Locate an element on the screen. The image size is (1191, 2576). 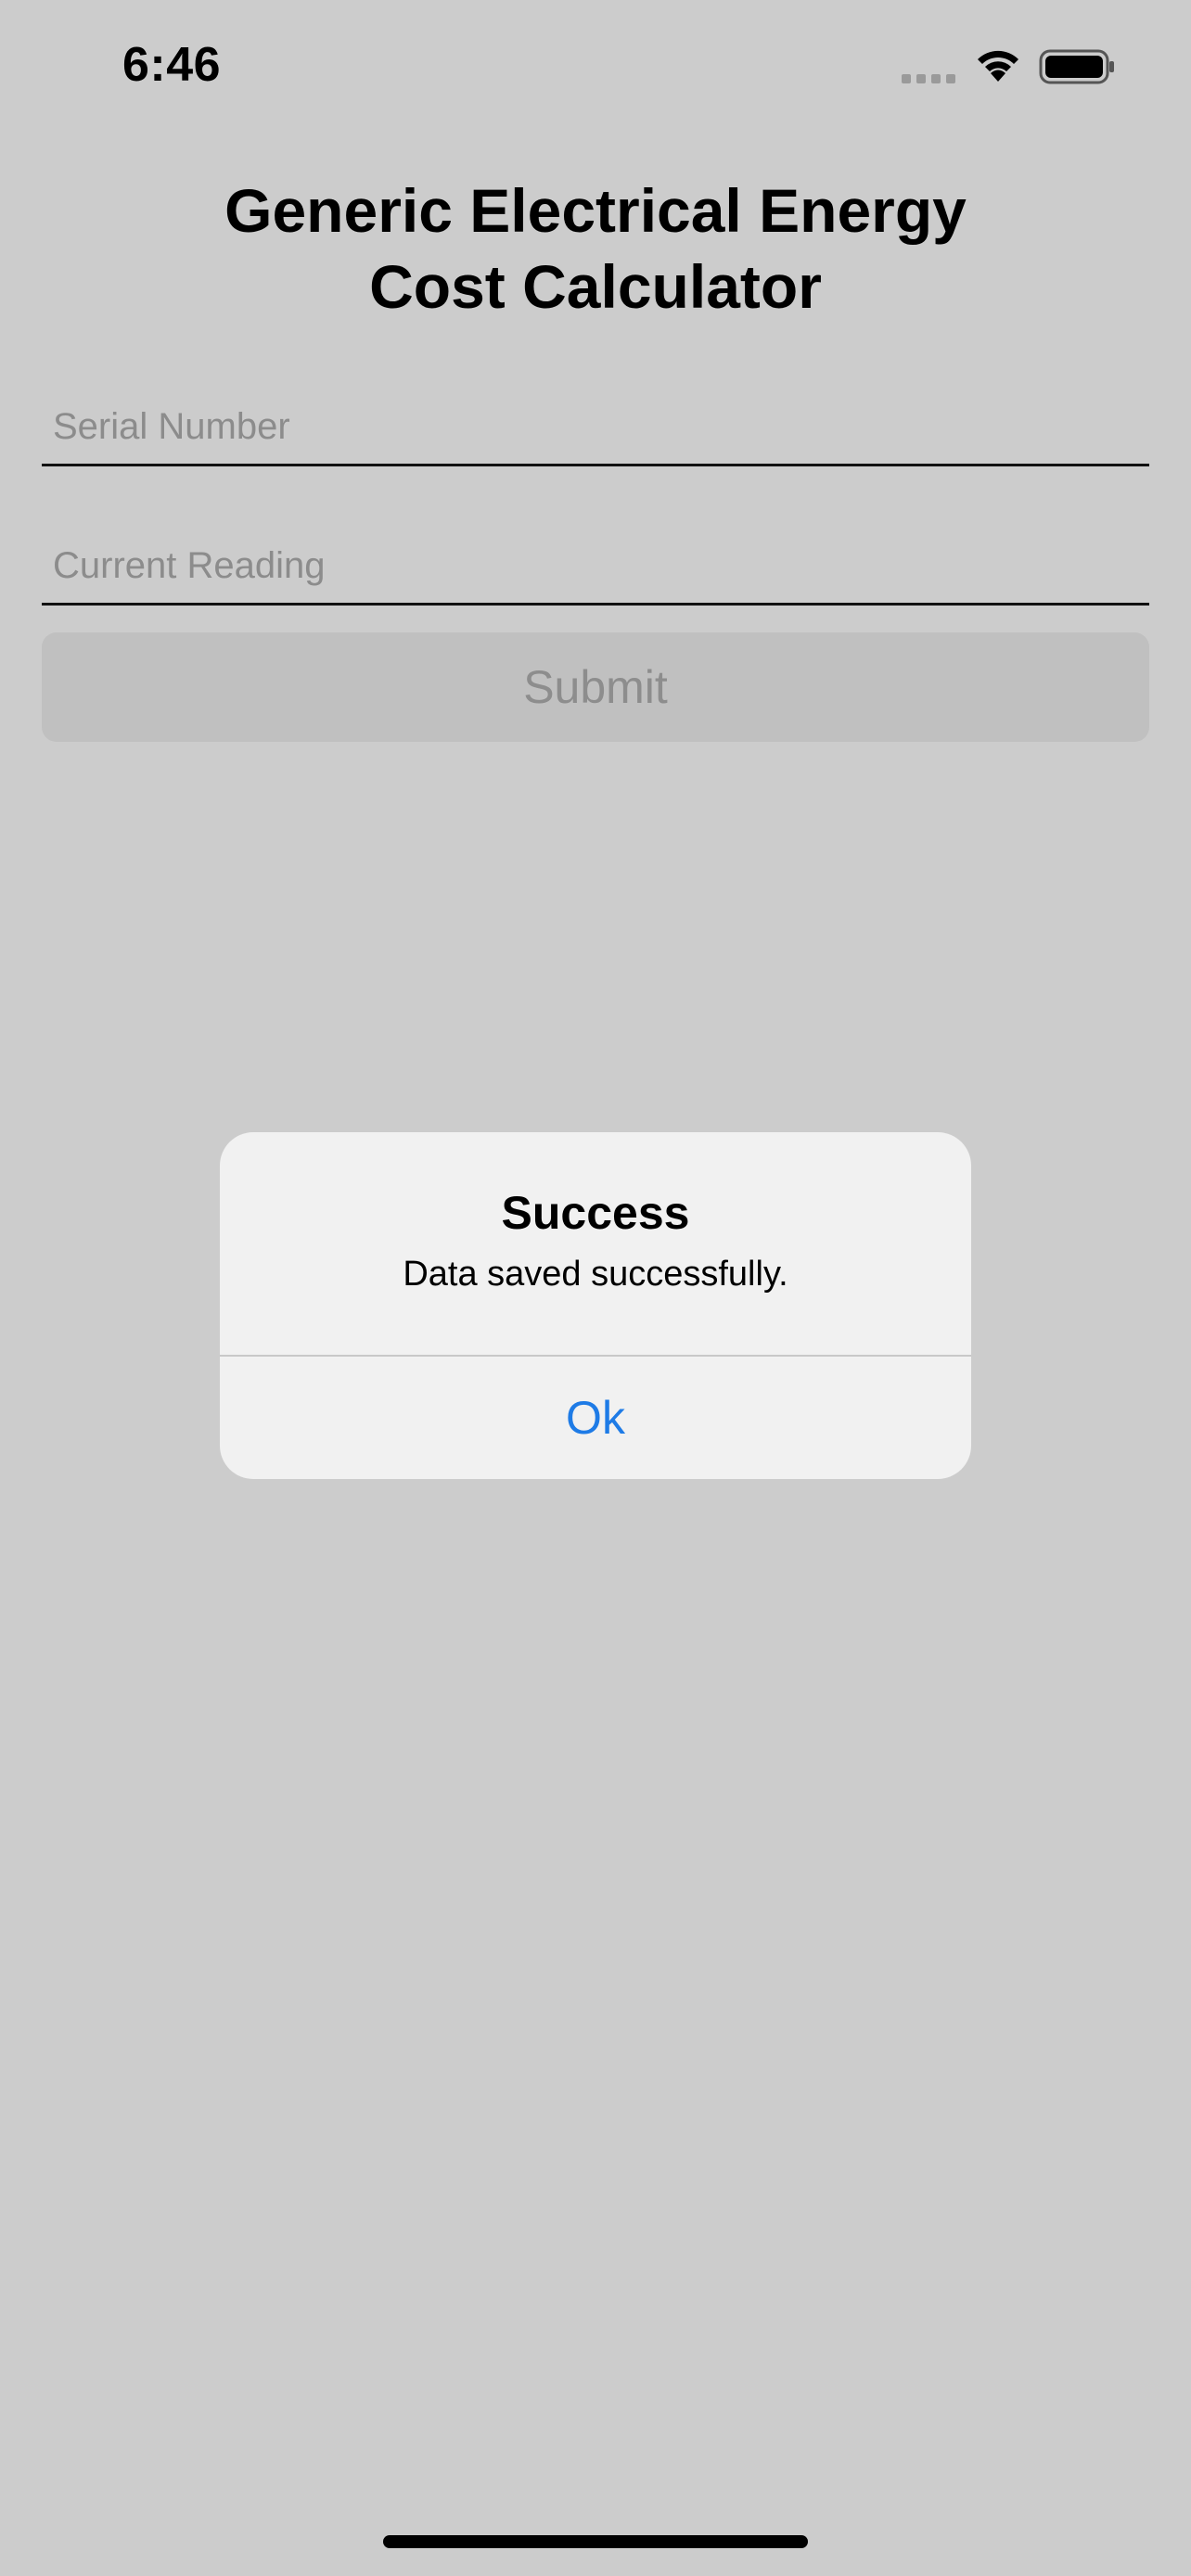
alert-ok-button: Ok is located at coordinates (595, 1418).